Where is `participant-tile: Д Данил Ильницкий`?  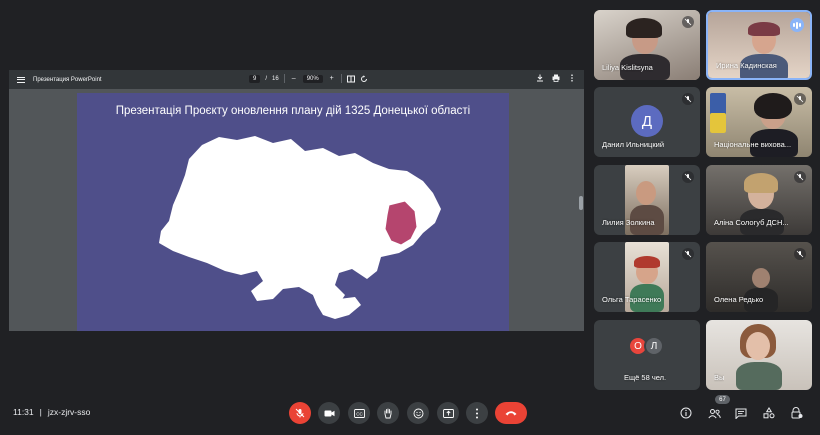 participant-tile: Д Данил Ильницкий is located at coordinates (647, 122).